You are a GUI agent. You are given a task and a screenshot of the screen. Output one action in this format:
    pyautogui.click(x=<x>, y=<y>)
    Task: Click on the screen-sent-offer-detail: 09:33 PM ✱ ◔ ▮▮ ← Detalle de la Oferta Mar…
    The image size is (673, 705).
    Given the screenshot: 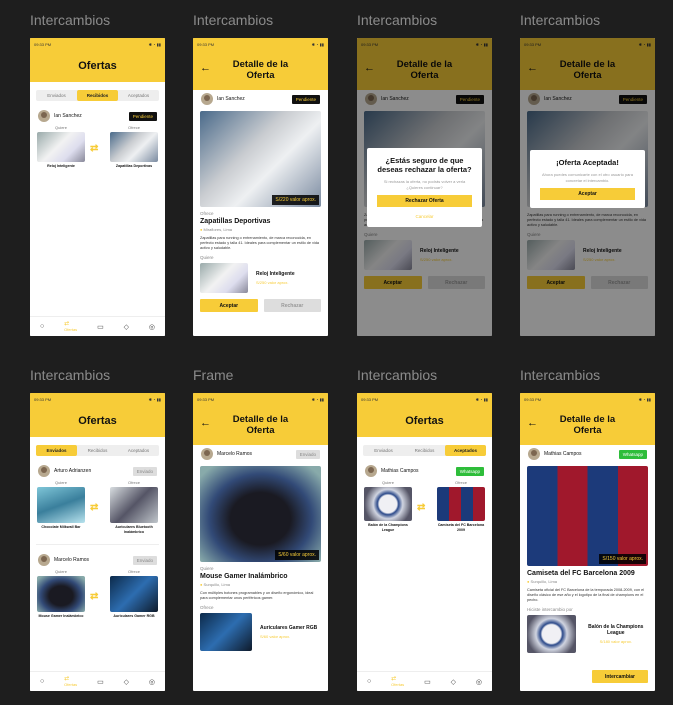 What is the action you would take?
    pyautogui.click(x=260, y=542)
    